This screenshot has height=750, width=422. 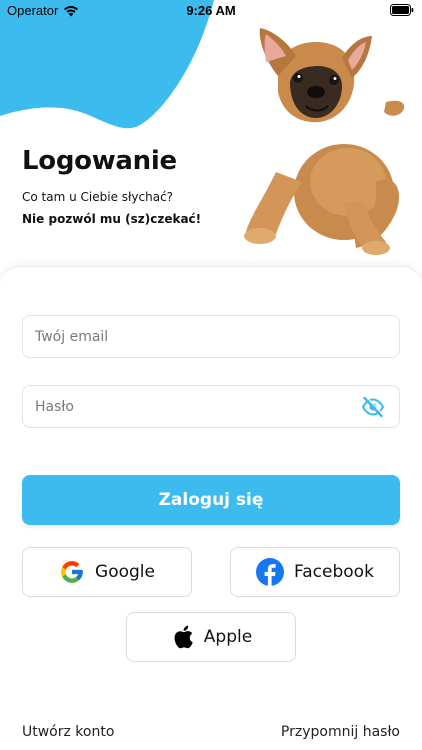 I want to click on email-field, so click(x=211, y=336).